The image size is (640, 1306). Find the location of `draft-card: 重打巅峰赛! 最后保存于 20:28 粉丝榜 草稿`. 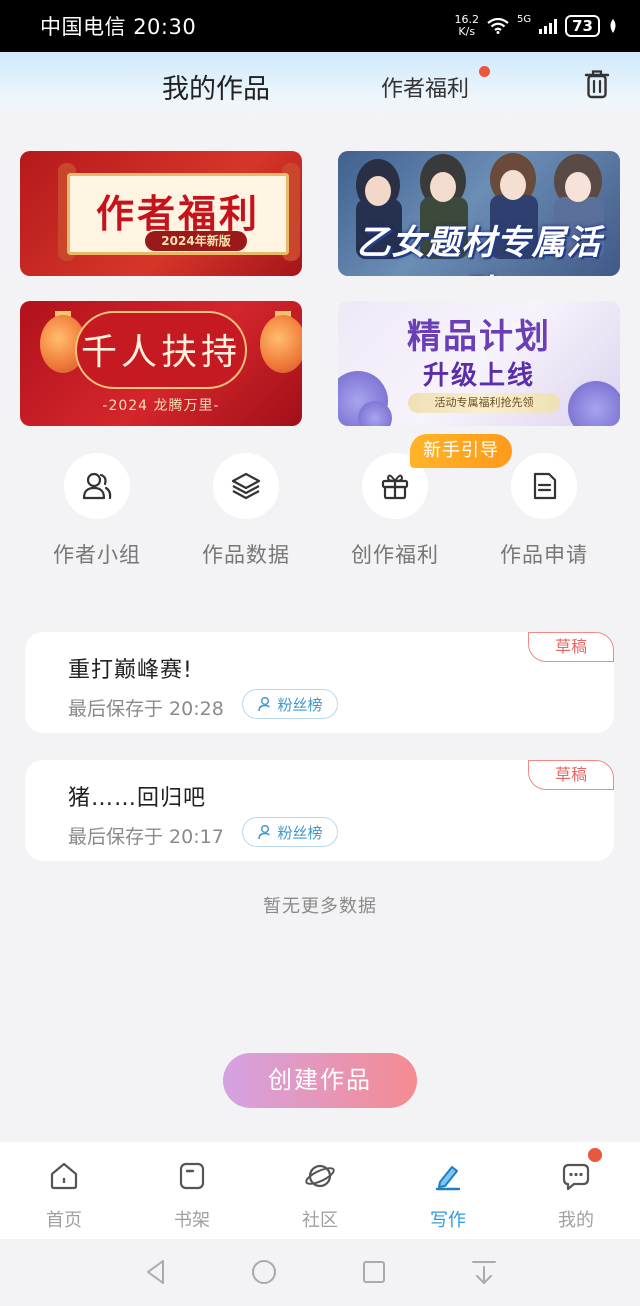

draft-card: 重打巅峰赛! 最后保存于 20:28 粉丝榜 草稿 is located at coordinates (319, 682).